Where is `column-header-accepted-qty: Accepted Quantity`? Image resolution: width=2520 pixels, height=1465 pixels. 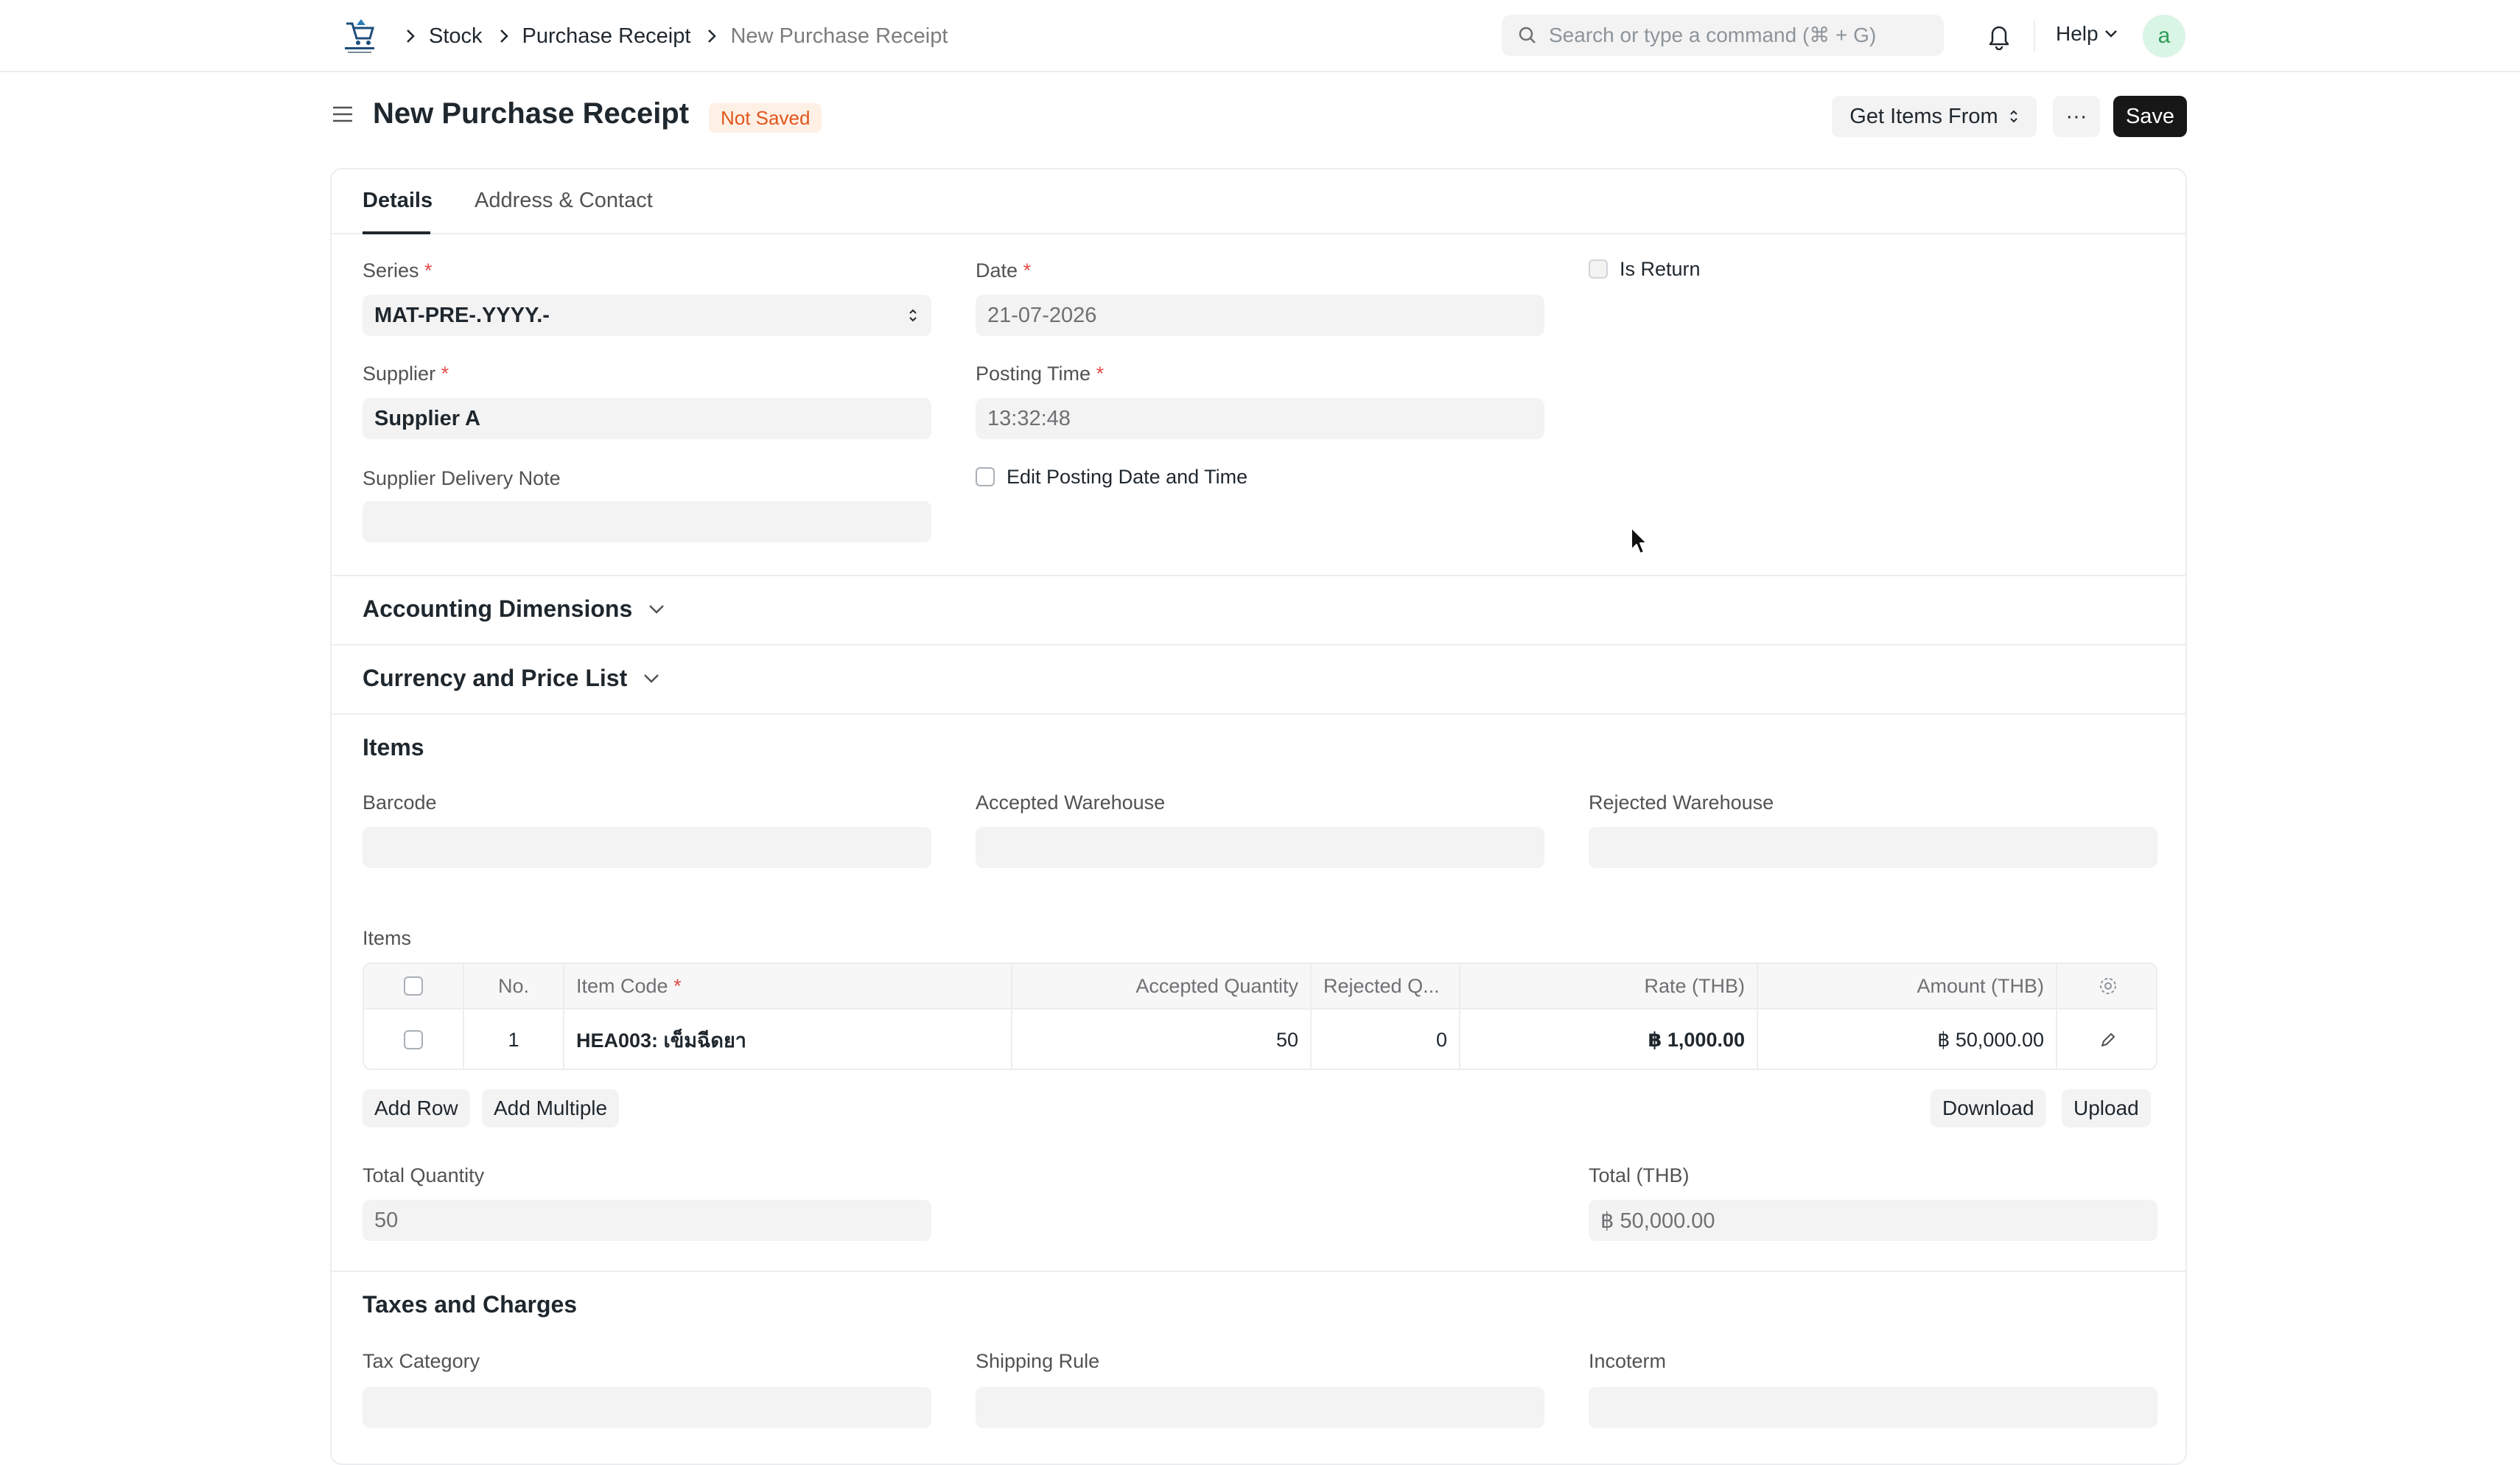
column-header-accepted-qty: Accepted Quantity is located at coordinates (1162, 986).